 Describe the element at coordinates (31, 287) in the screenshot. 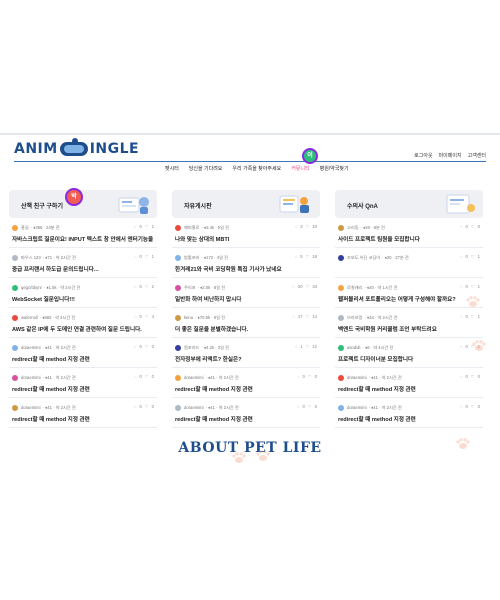

I see `post-author: qegcrbbynr` at that location.